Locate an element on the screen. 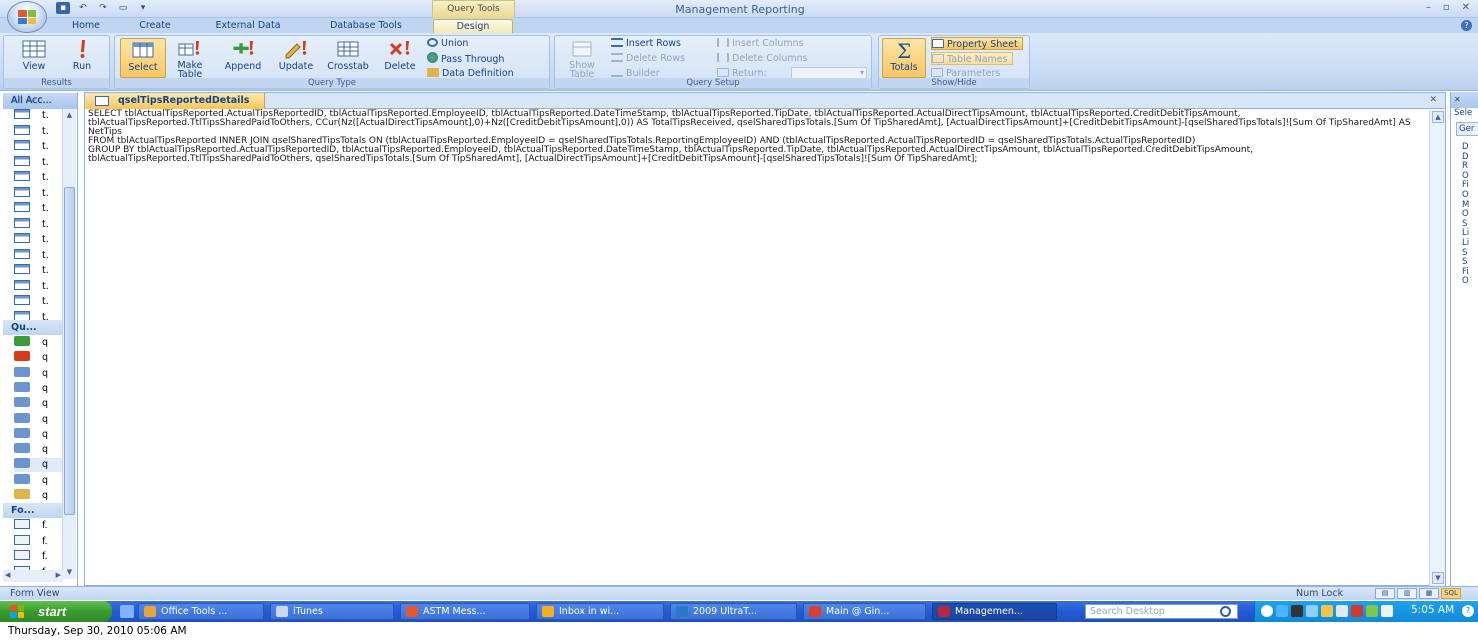  search-icon is located at coordinates (1227, 612).